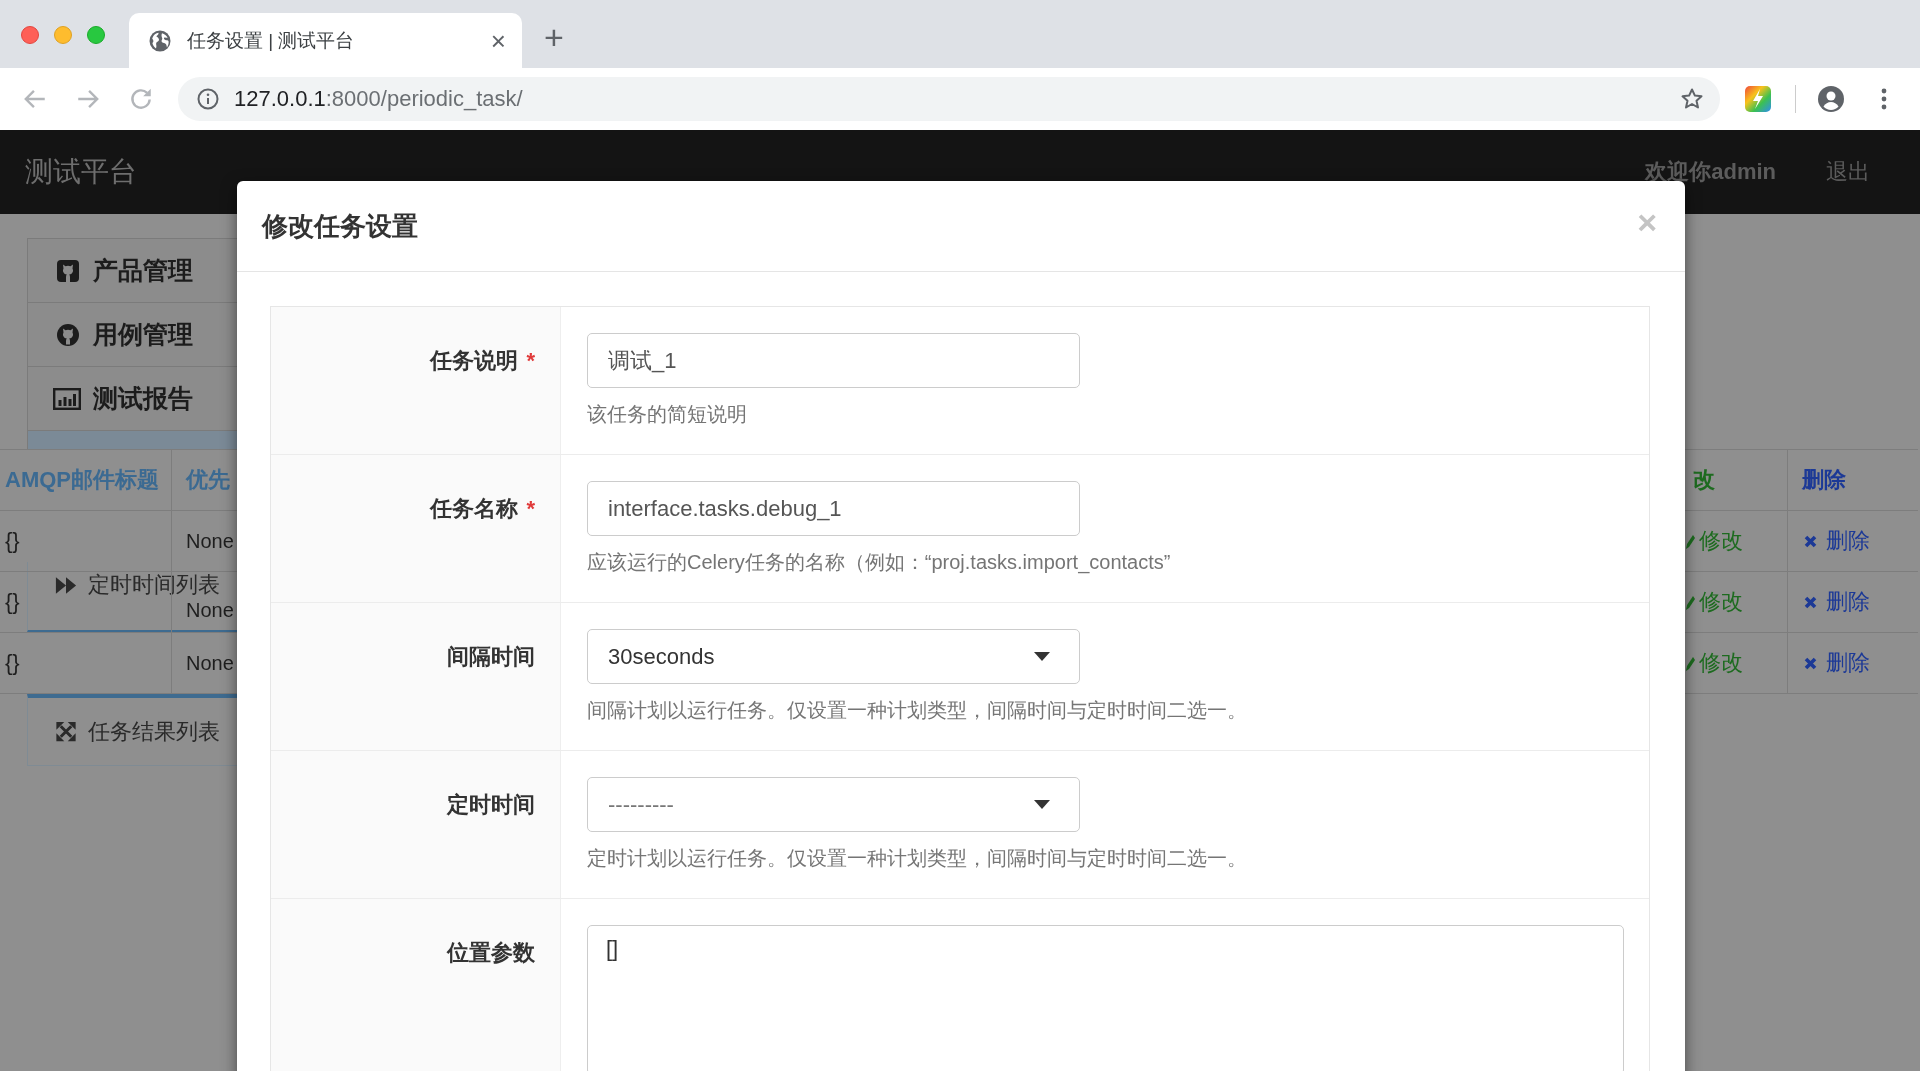 The width and height of the screenshot is (1920, 1071). I want to click on reload-icon, so click(141, 99).